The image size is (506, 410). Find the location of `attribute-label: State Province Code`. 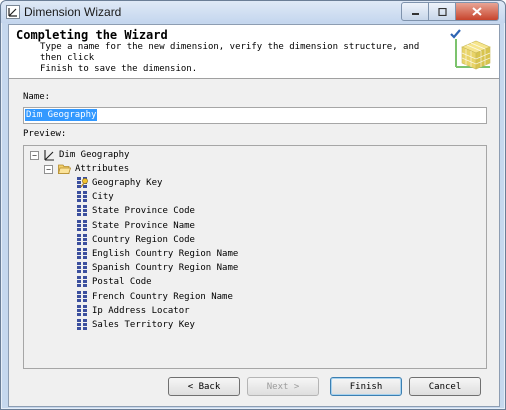

attribute-label: State Province Code is located at coordinates (143, 211).